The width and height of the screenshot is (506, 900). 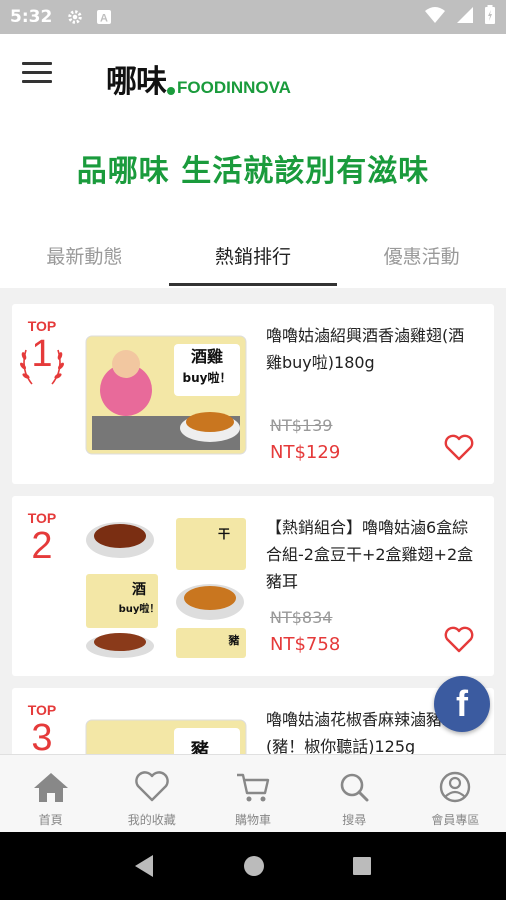 I want to click on laurel-wreath-icon, so click(x=42, y=367).